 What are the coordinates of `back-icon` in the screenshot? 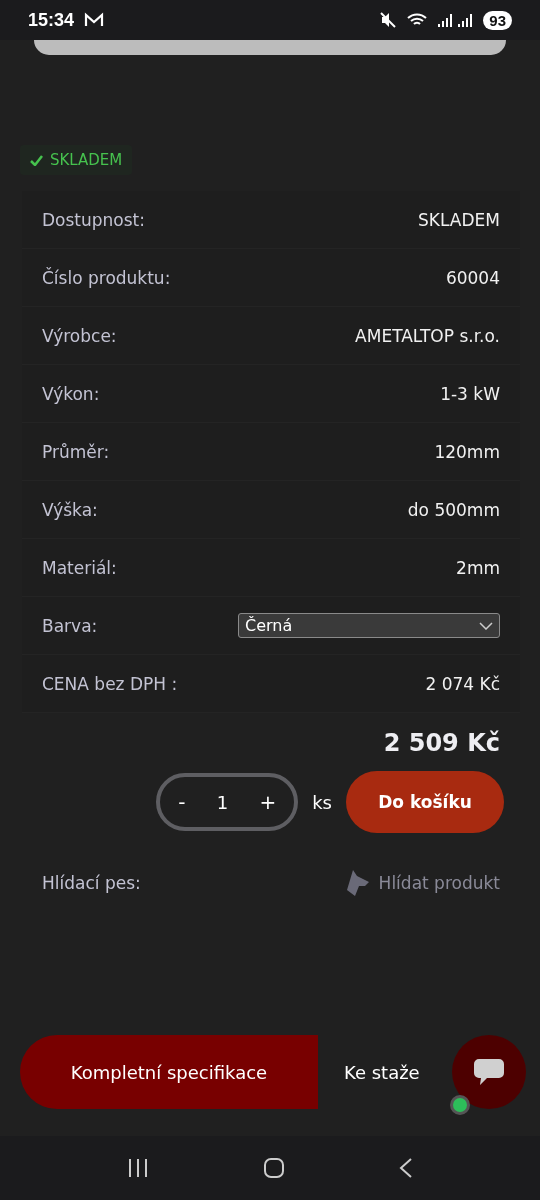 It's located at (406, 1168).